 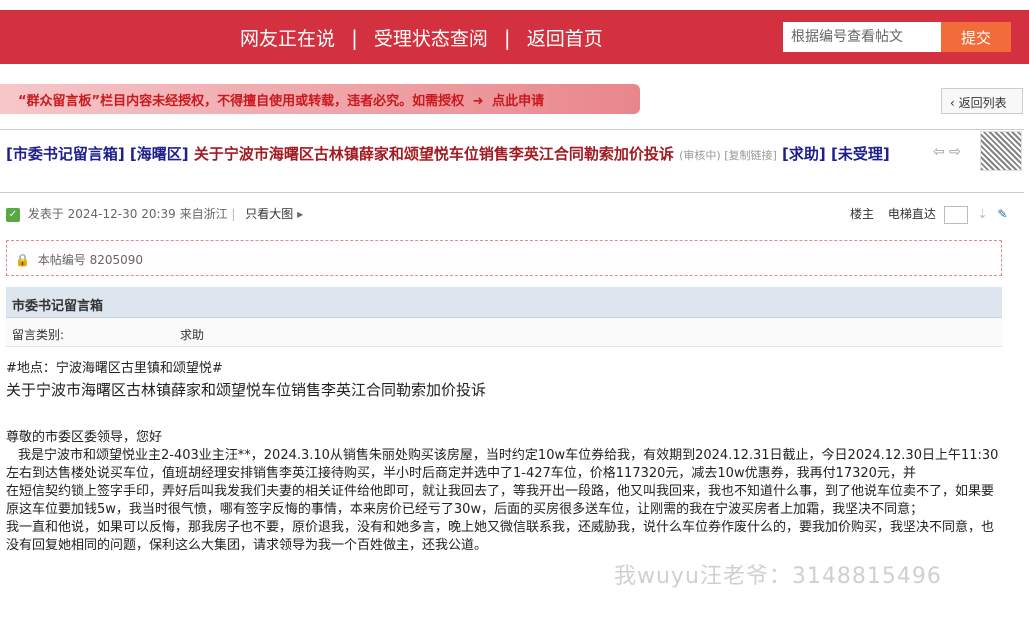 What do you see at coordinates (911, 214) in the screenshot?
I see `elevator-label: 电梯直达` at bounding box center [911, 214].